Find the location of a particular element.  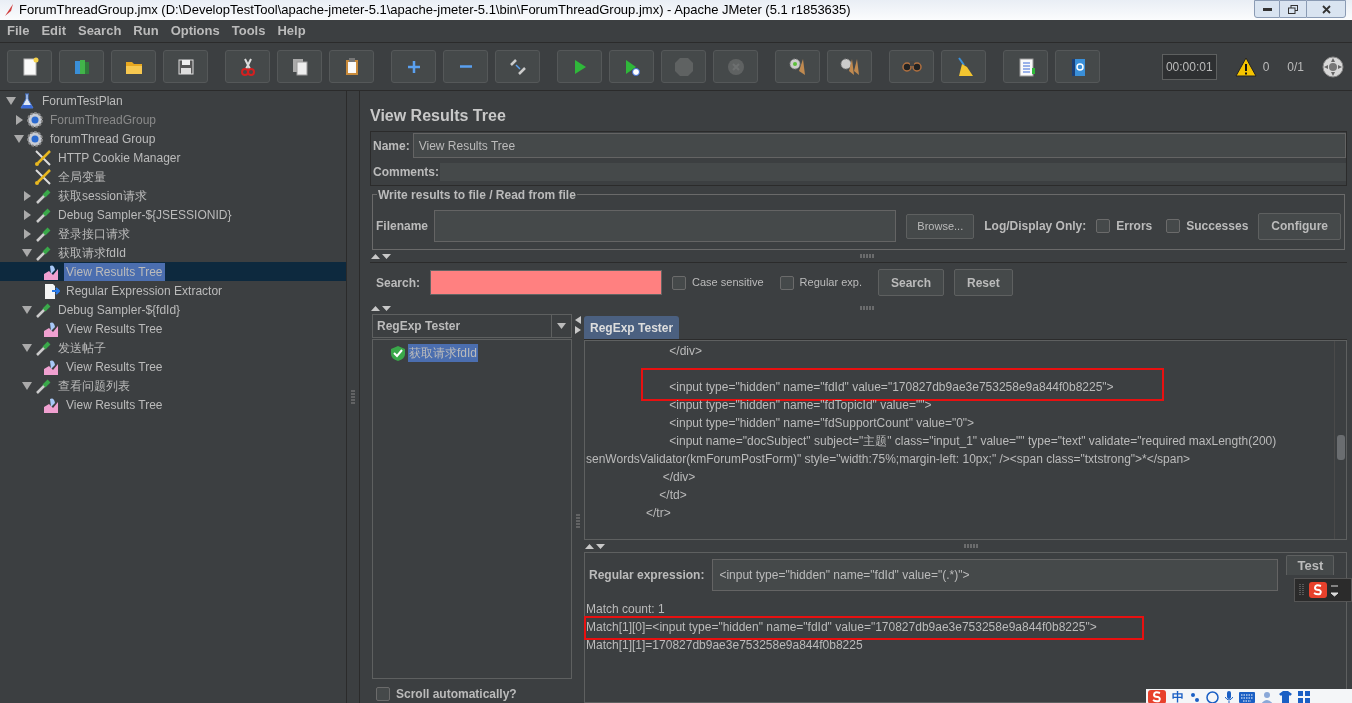

tab: RegExp Tester is located at coordinates (632, 327).